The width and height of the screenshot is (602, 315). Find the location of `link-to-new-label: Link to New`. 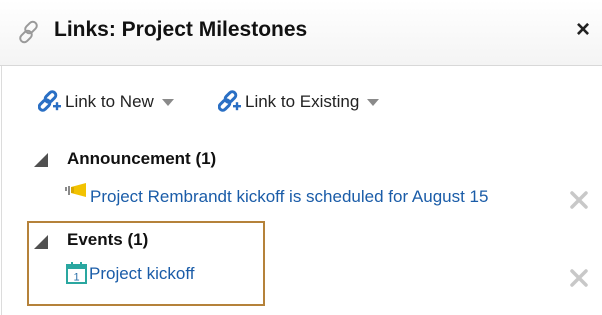

link-to-new-label: Link to New is located at coordinates (109, 101).